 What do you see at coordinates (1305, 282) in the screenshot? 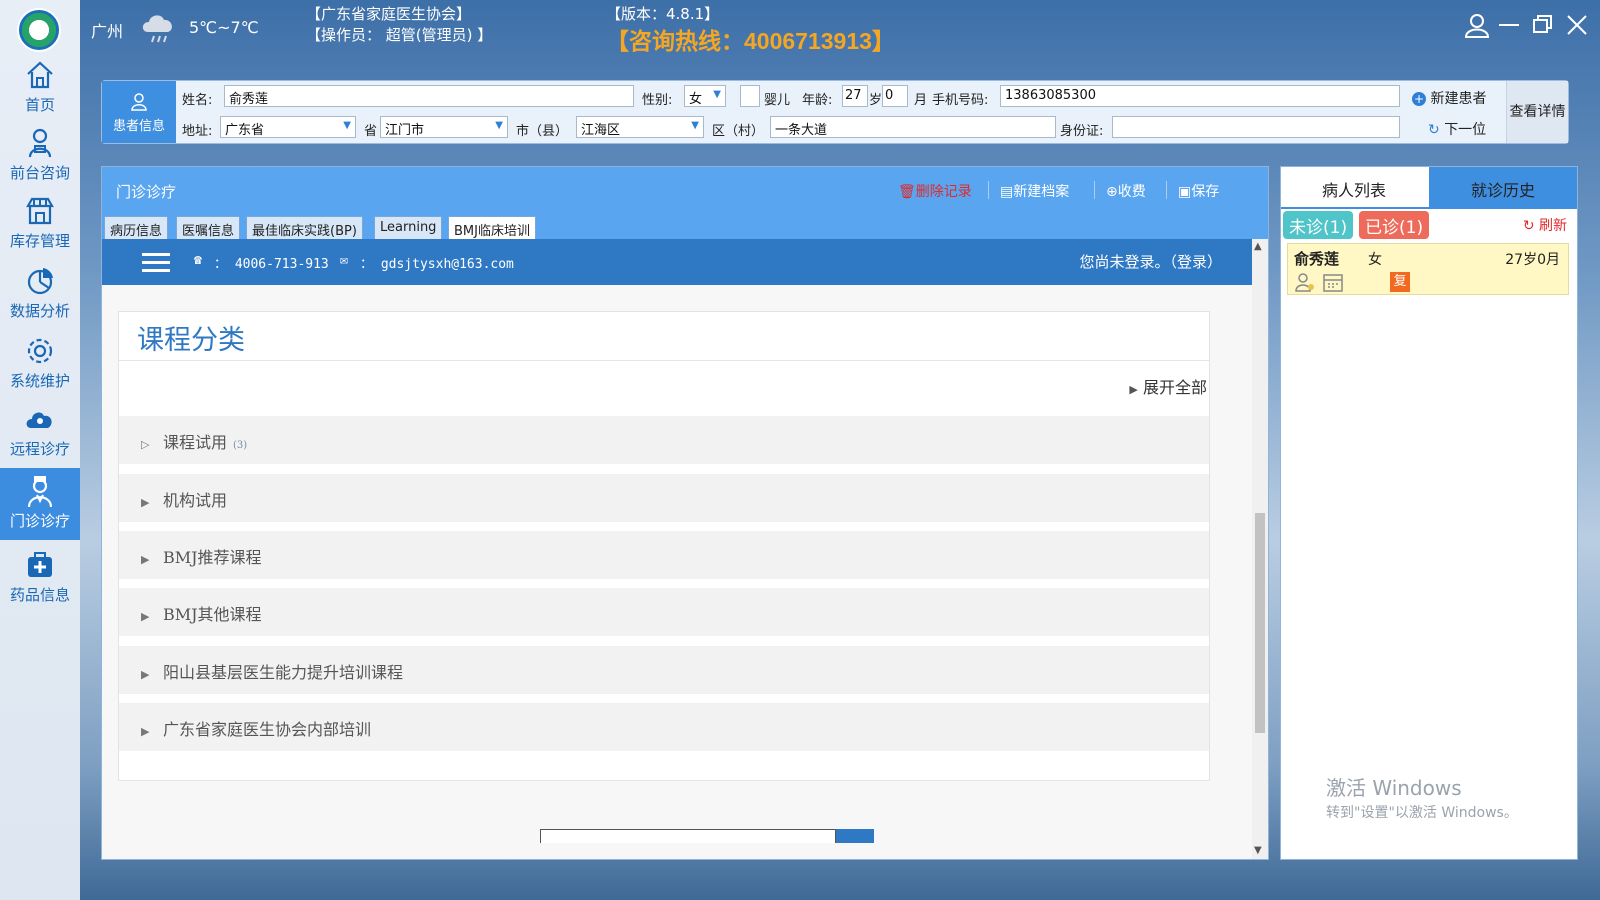
I see `person-card-icon` at bounding box center [1305, 282].